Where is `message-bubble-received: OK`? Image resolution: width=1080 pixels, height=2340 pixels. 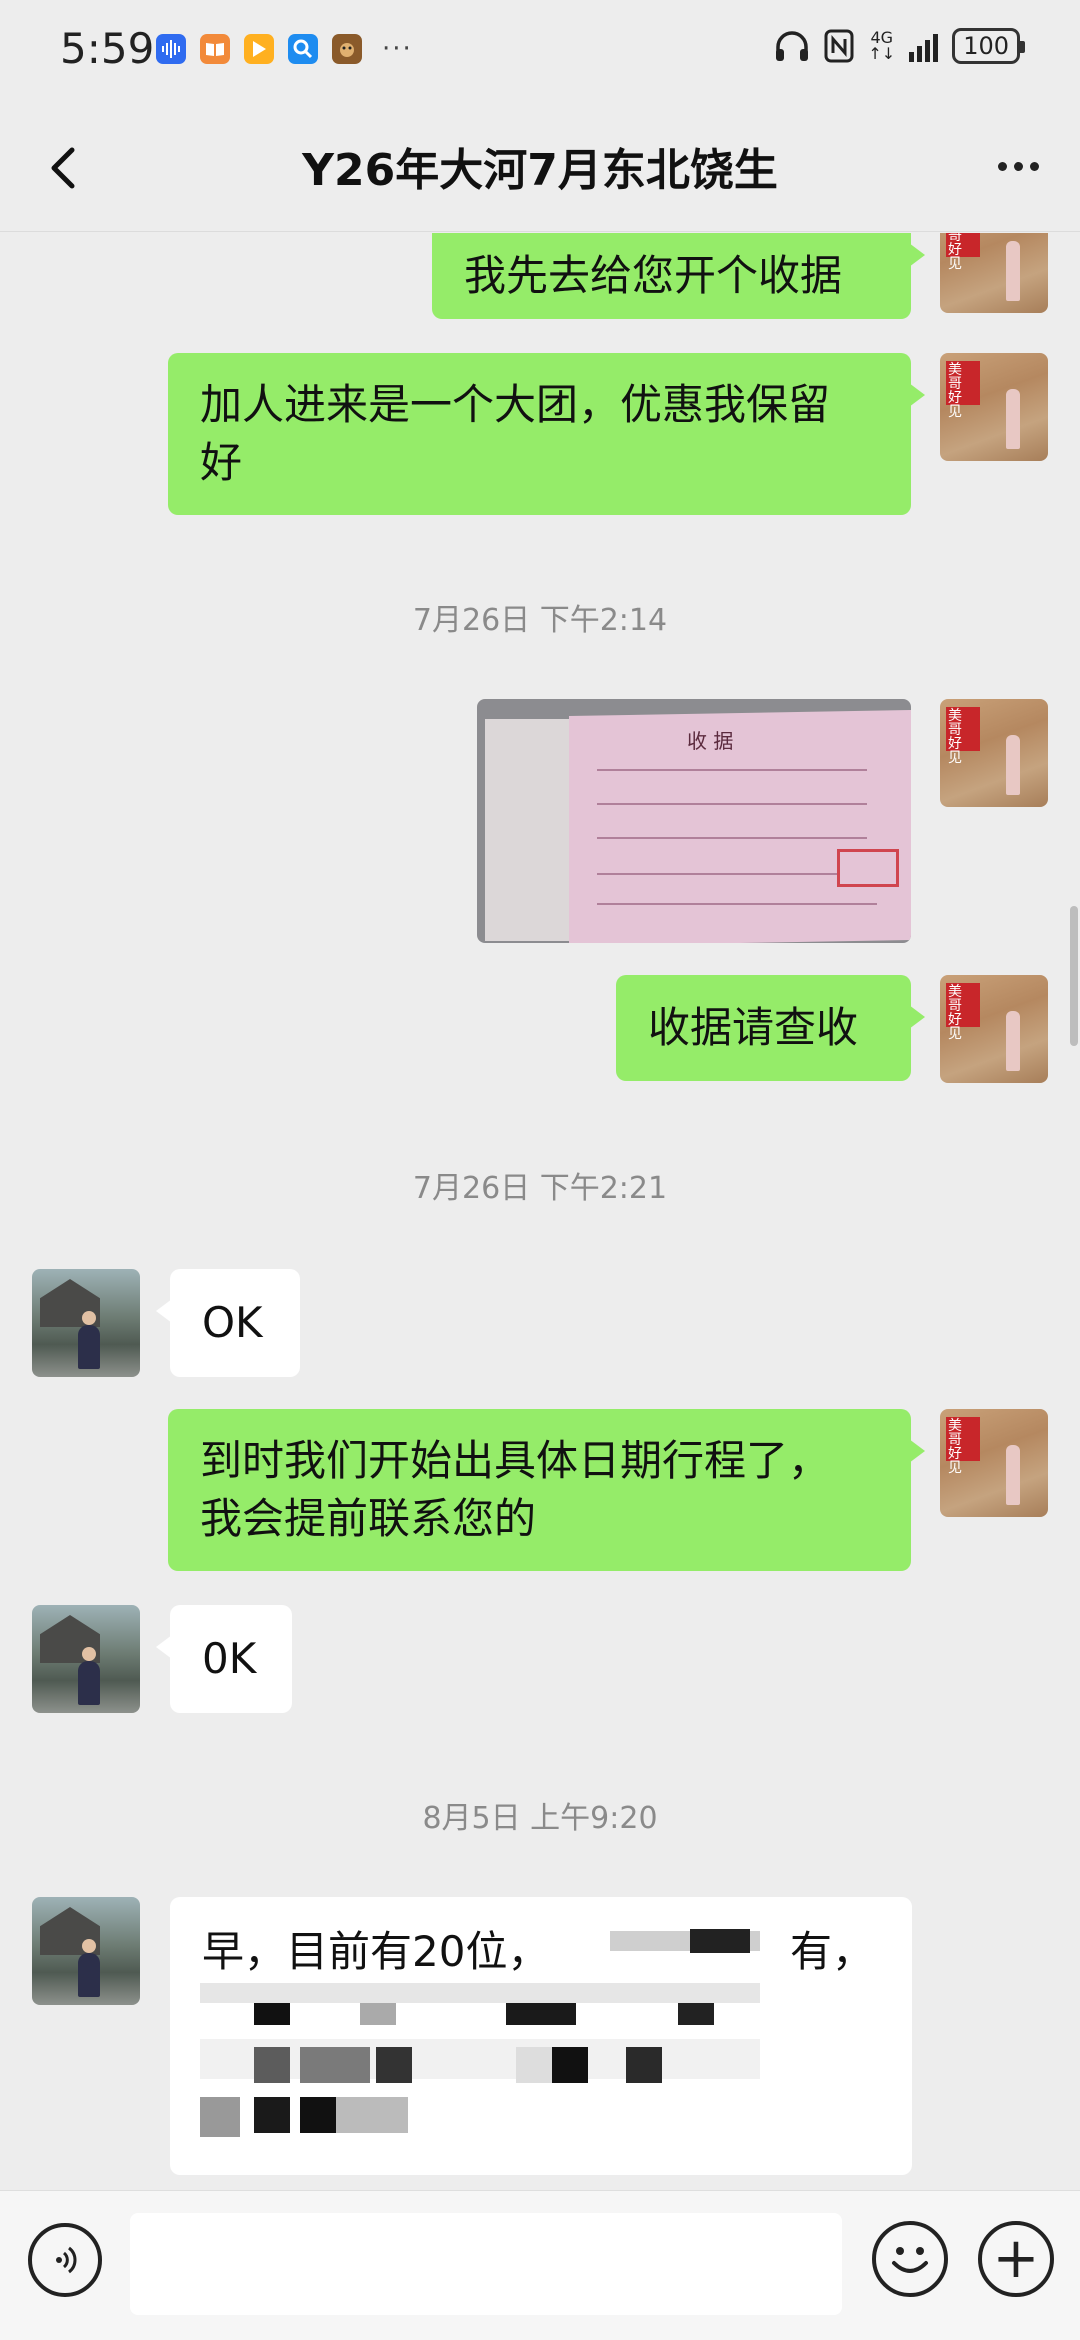 message-bubble-received: OK is located at coordinates (228, 1323).